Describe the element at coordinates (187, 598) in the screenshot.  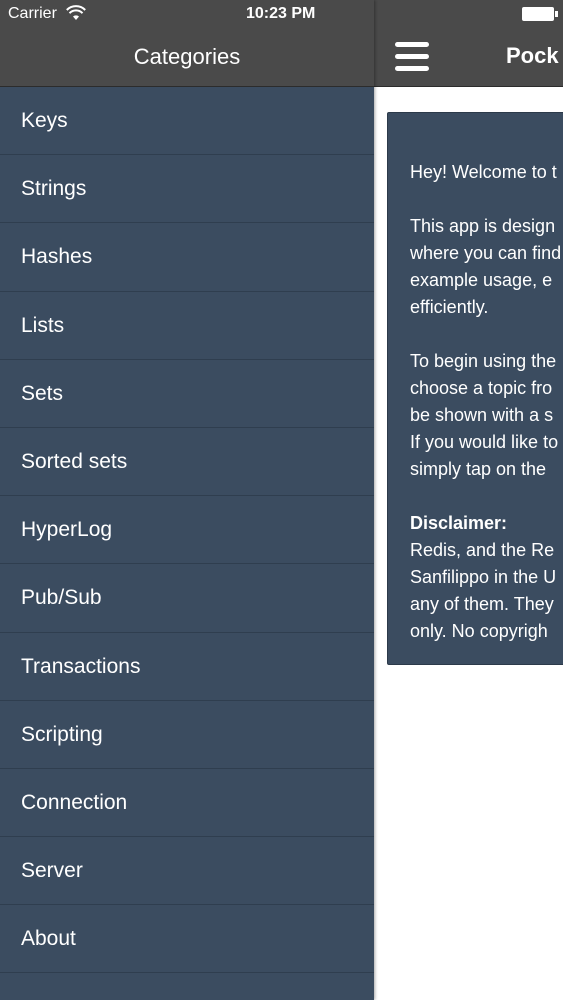
I see `category-item-pub-sub: Pub/Sub` at that location.